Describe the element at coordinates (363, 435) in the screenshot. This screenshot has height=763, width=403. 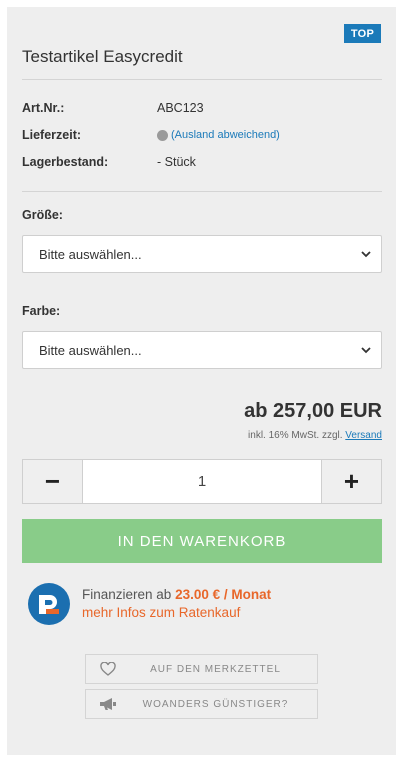
I see `shipping-link: Versand` at that location.